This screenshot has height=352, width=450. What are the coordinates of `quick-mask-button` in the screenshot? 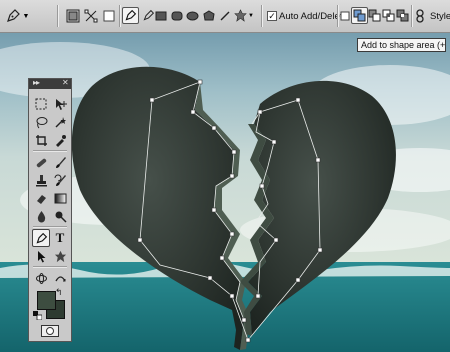 It's located at (50, 331).